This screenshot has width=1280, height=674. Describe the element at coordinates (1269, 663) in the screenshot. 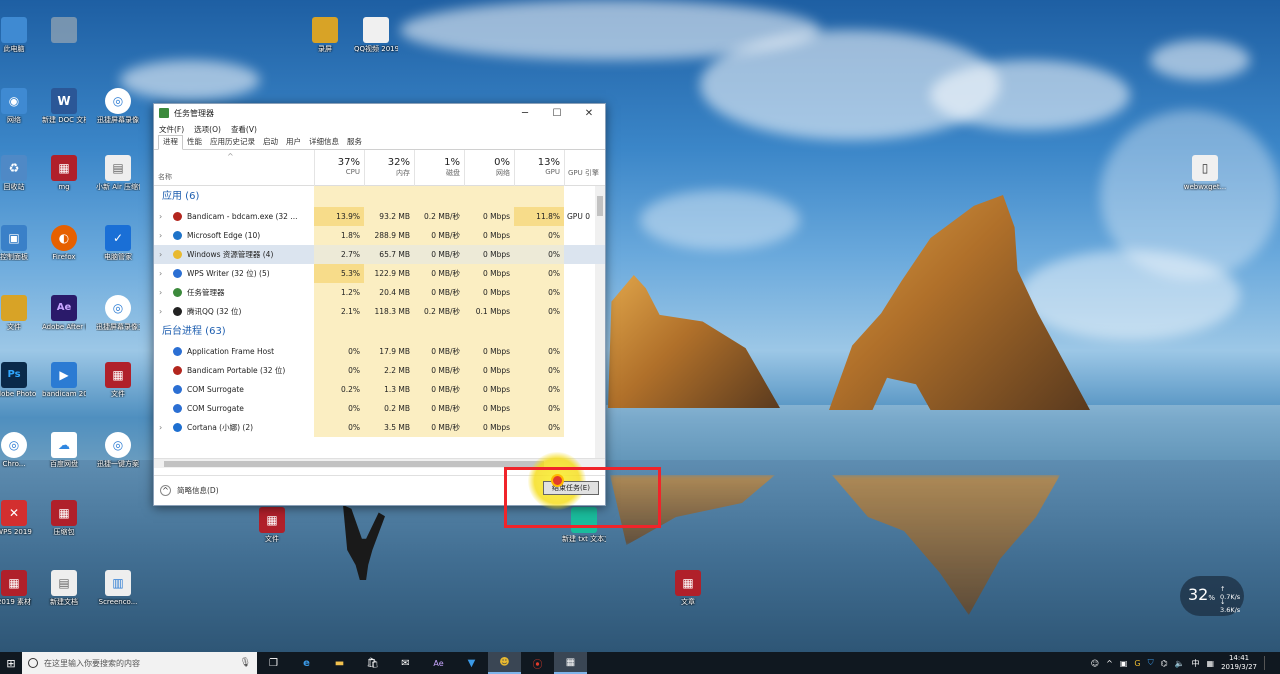

I see `show-desktop-button` at that location.